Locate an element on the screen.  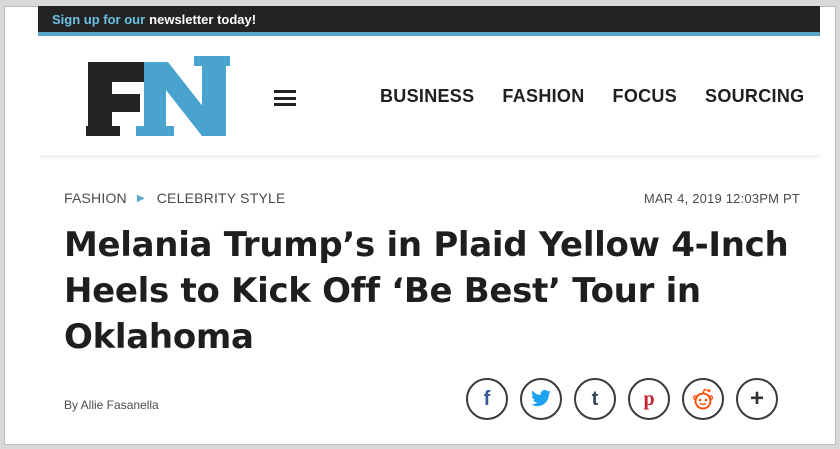
logo-letter-n is located at coordinates (183, 96).